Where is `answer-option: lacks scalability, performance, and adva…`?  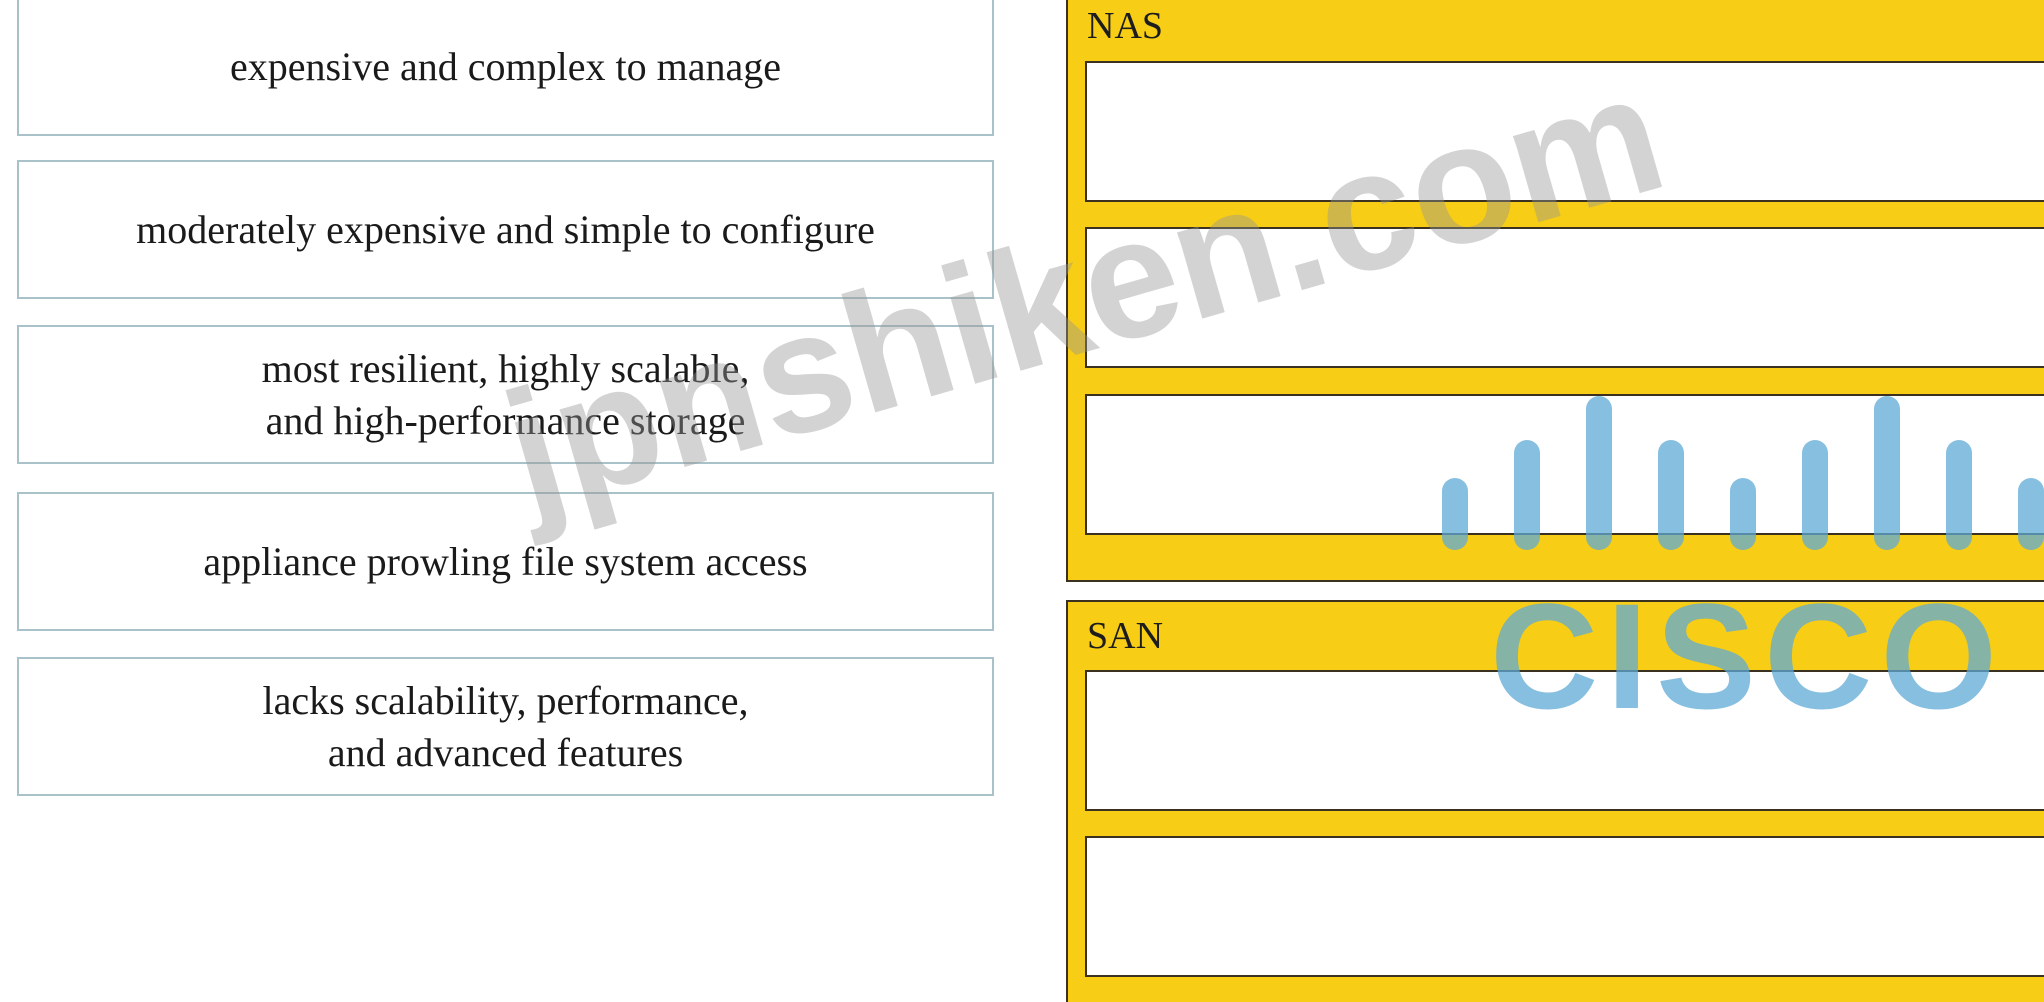
answer-option: lacks scalability, performance, and adva… is located at coordinates (505, 726).